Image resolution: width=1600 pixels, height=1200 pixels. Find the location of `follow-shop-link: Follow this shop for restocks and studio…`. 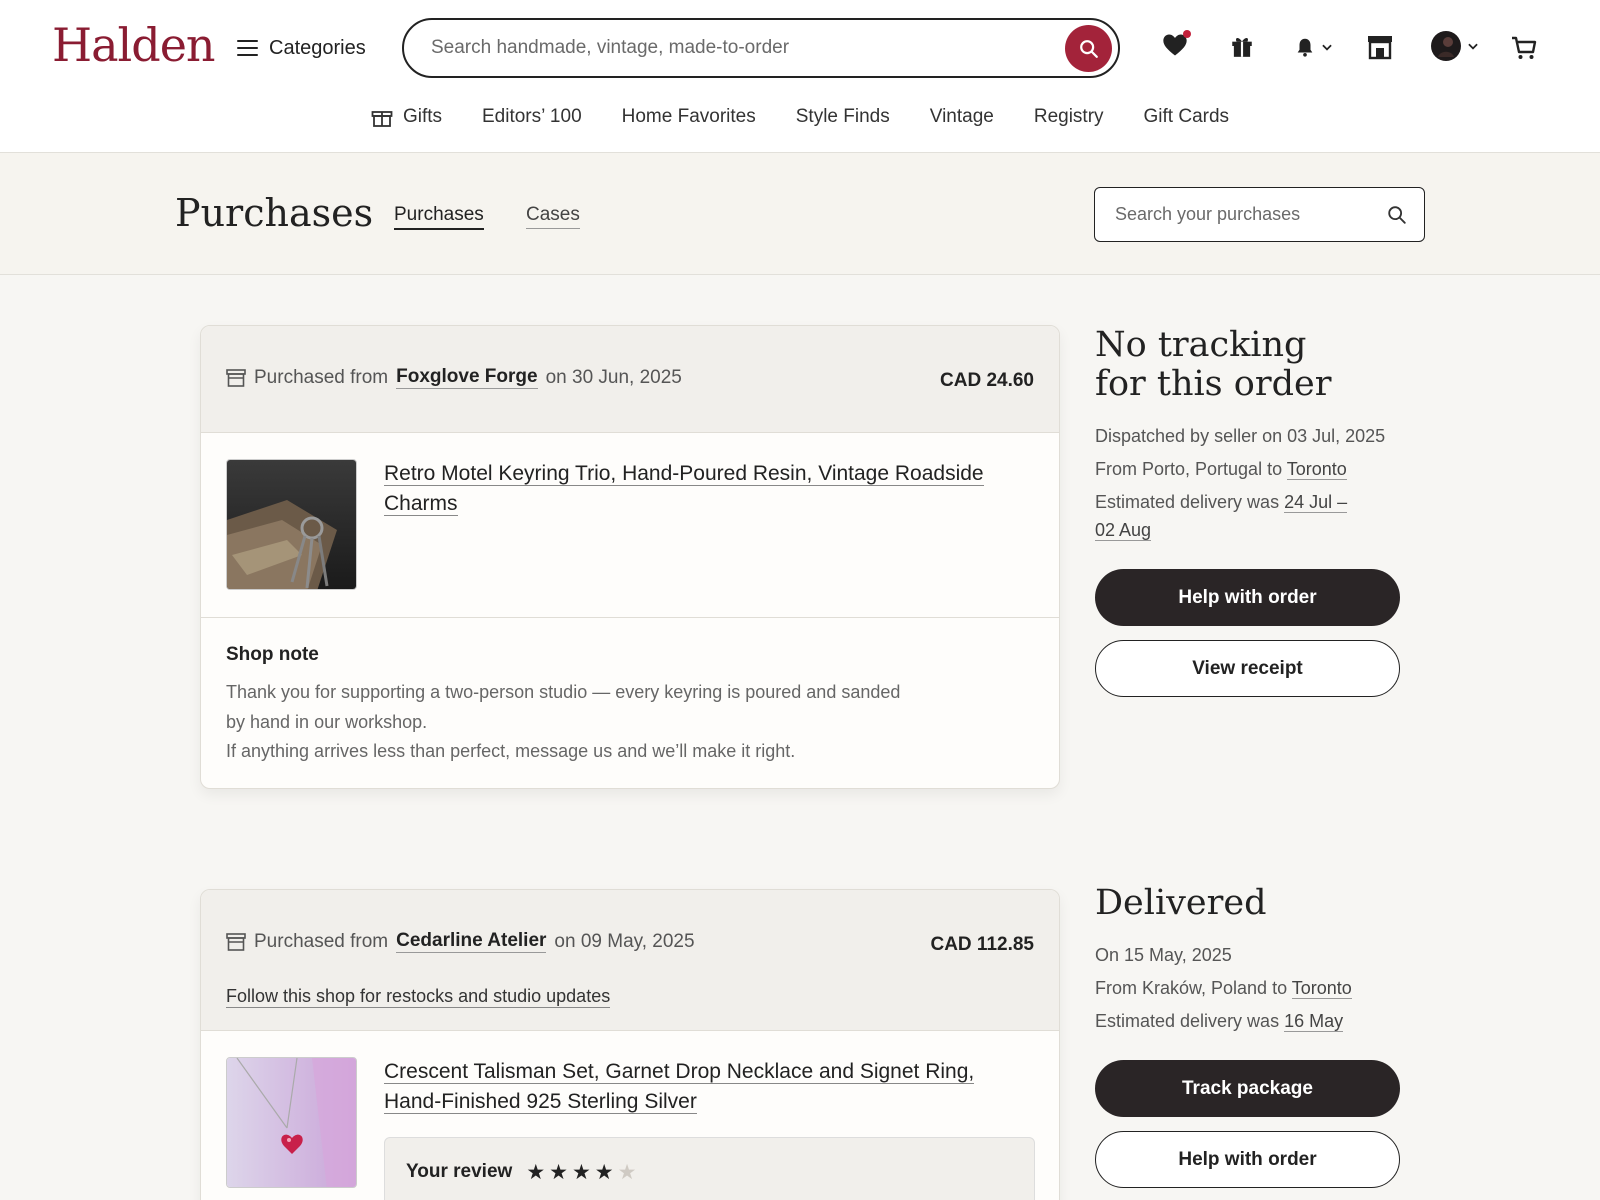

follow-shop-link: Follow this shop for restocks and studio… is located at coordinates (418, 997).